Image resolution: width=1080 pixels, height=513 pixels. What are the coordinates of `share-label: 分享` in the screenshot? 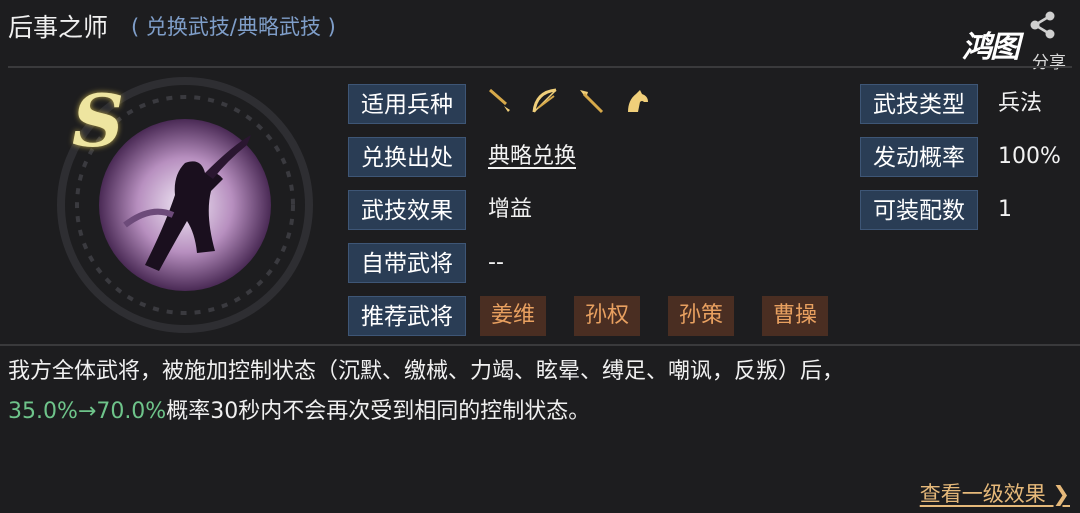 It's located at (1049, 63).